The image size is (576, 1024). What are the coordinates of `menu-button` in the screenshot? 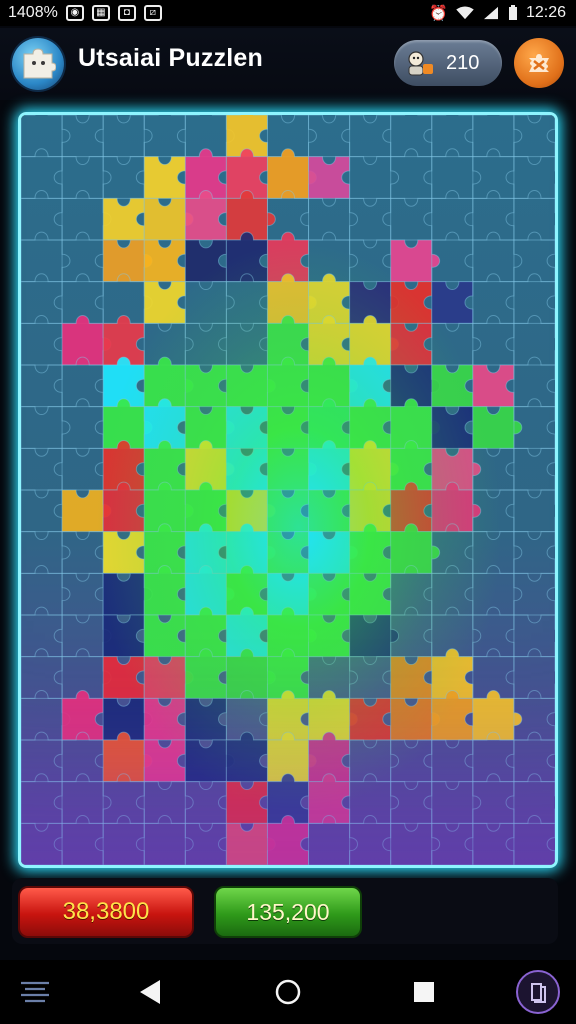 It's located at (35, 992).